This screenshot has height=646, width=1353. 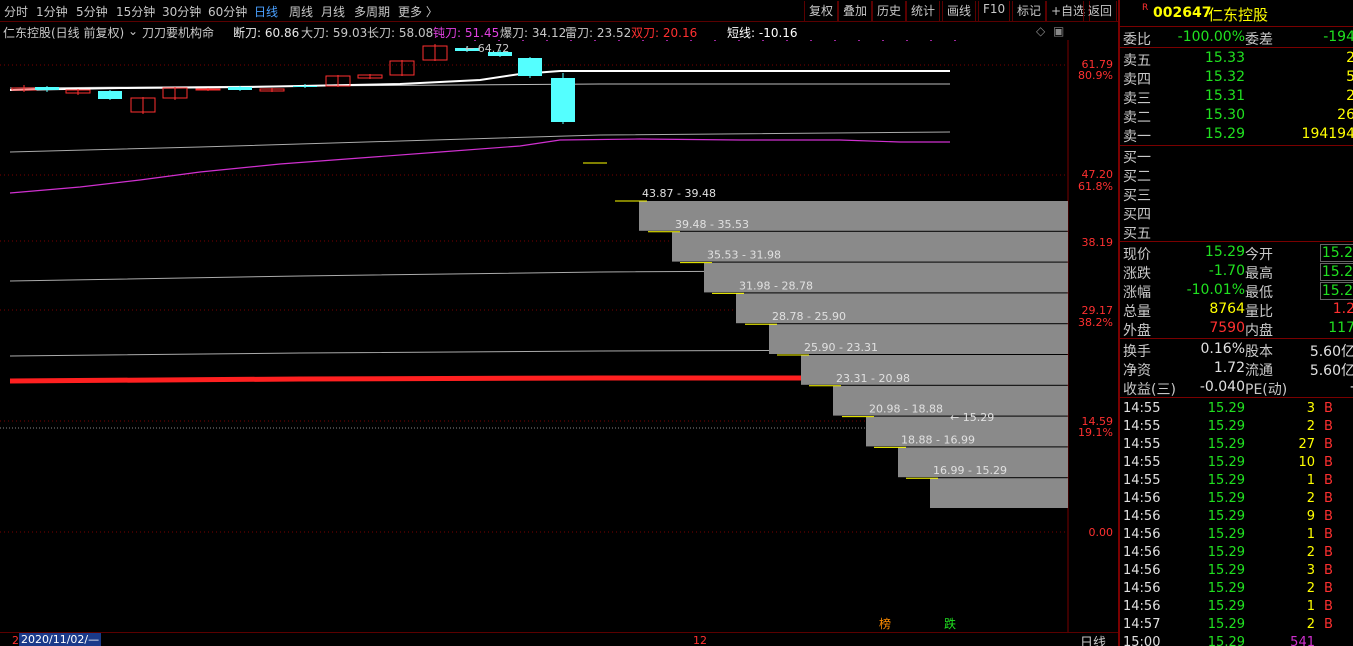 I want to click on ask-row: 卖一 15.29 194194, so click(x=1236, y=135).